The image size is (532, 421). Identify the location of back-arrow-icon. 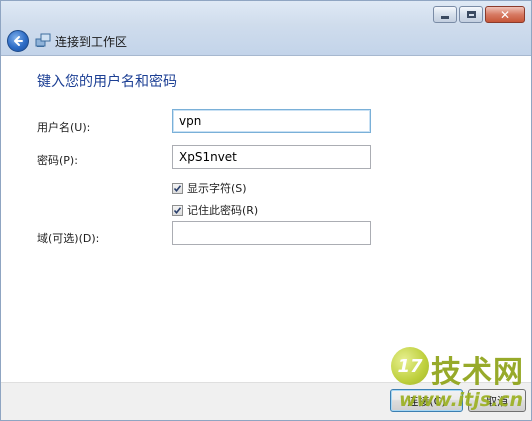
(18, 41).